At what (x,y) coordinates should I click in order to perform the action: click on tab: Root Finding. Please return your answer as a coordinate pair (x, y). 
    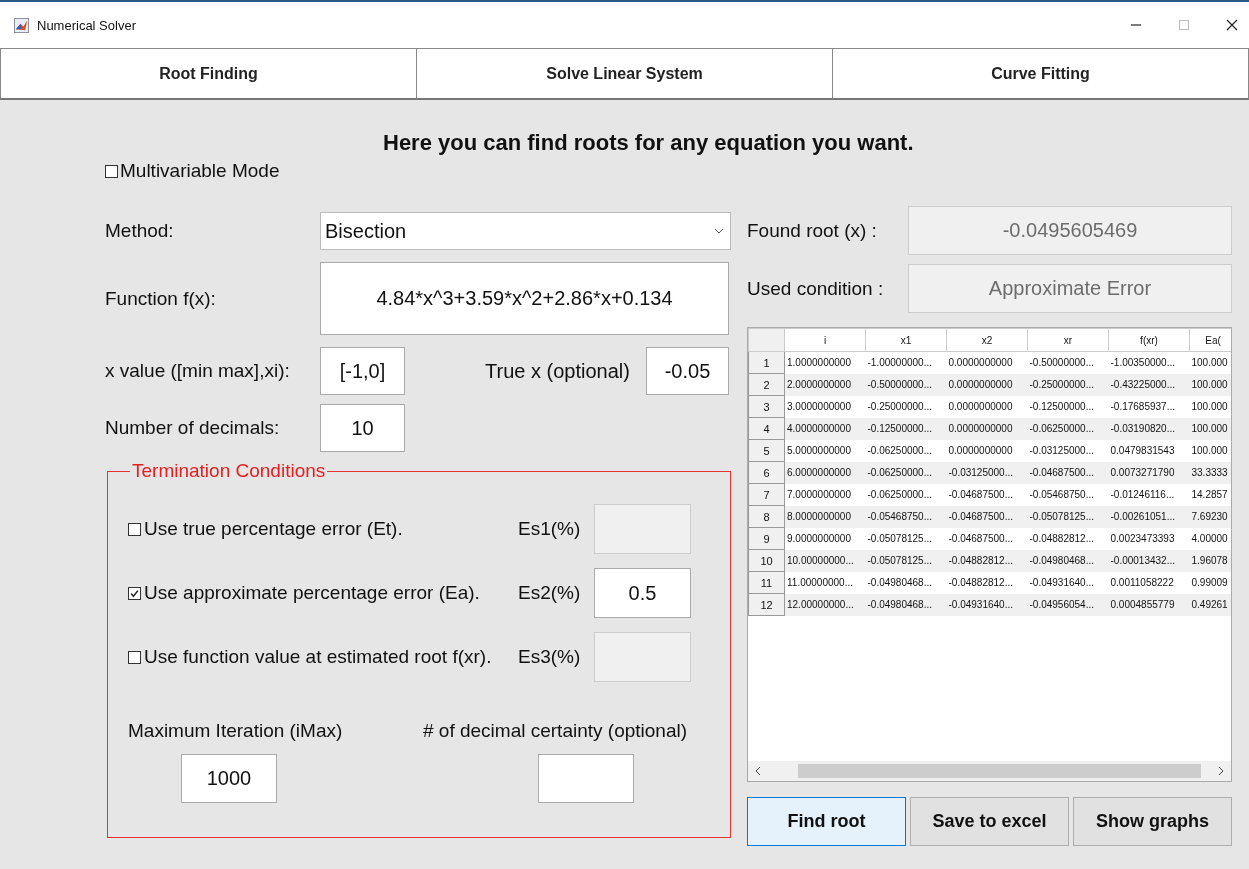
    Looking at the image, I should click on (208, 74).